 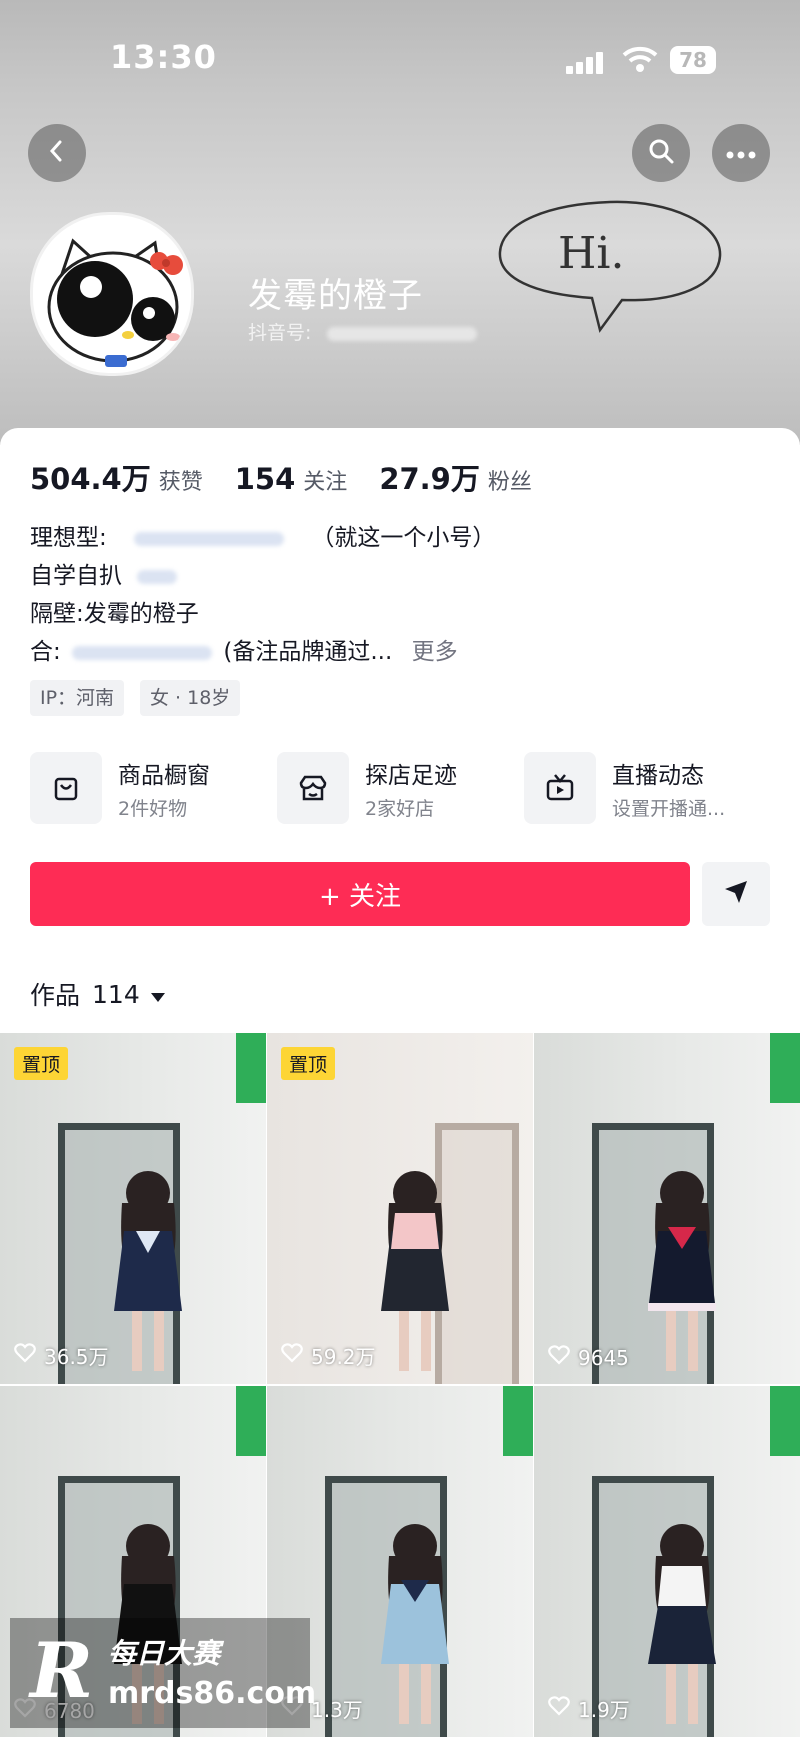 What do you see at coordinates (411, 776) in the screenshot?
I see `service-title: 探店足迹` at bounding box center [411, 776].